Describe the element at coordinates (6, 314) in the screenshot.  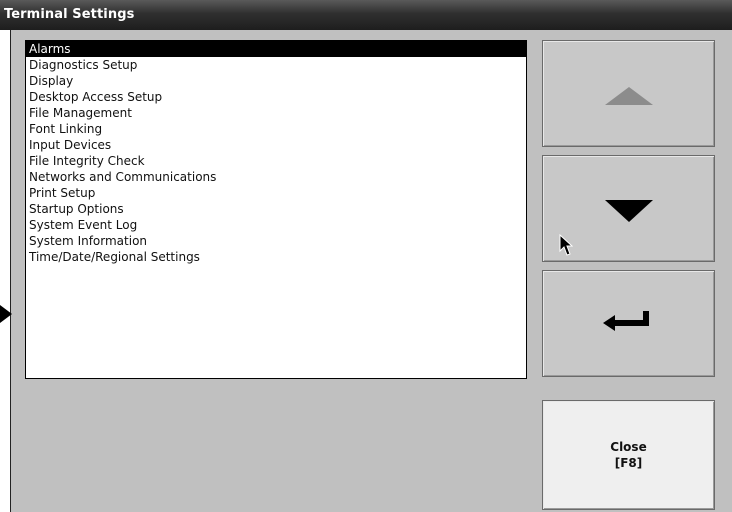
I see `pointer-arrow-icon` at that location.